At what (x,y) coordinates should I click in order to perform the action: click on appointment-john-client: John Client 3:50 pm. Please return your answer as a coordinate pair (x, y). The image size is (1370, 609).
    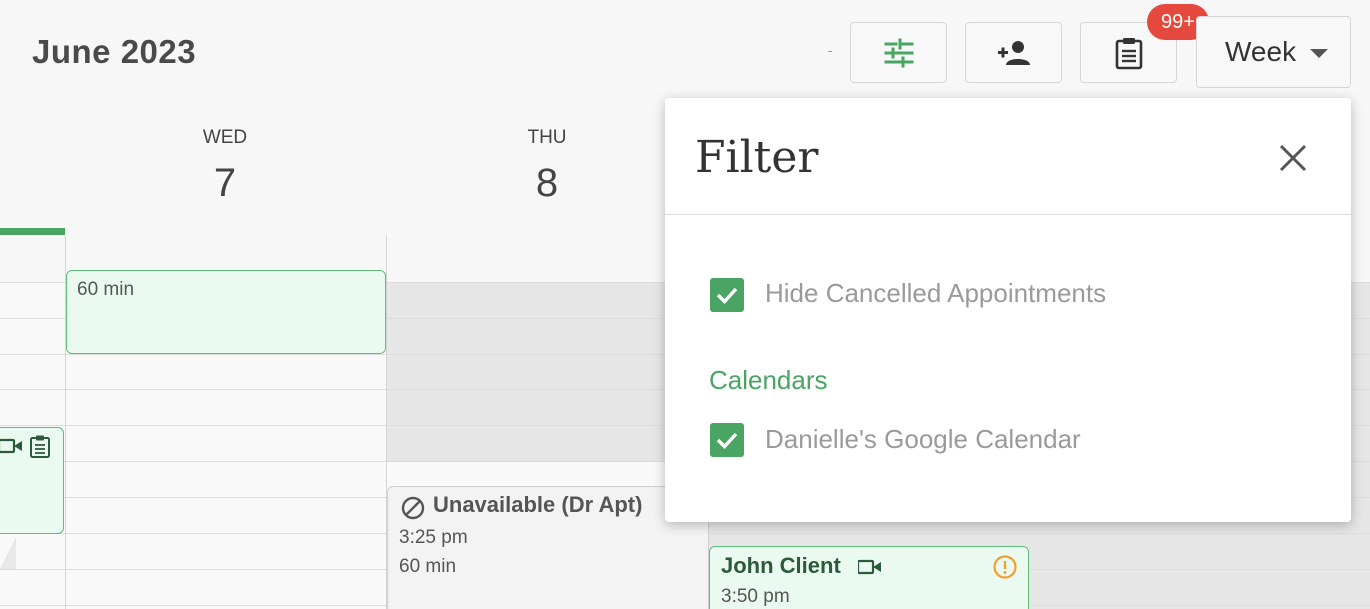
    Looking at the image, I should click on (869, 577).